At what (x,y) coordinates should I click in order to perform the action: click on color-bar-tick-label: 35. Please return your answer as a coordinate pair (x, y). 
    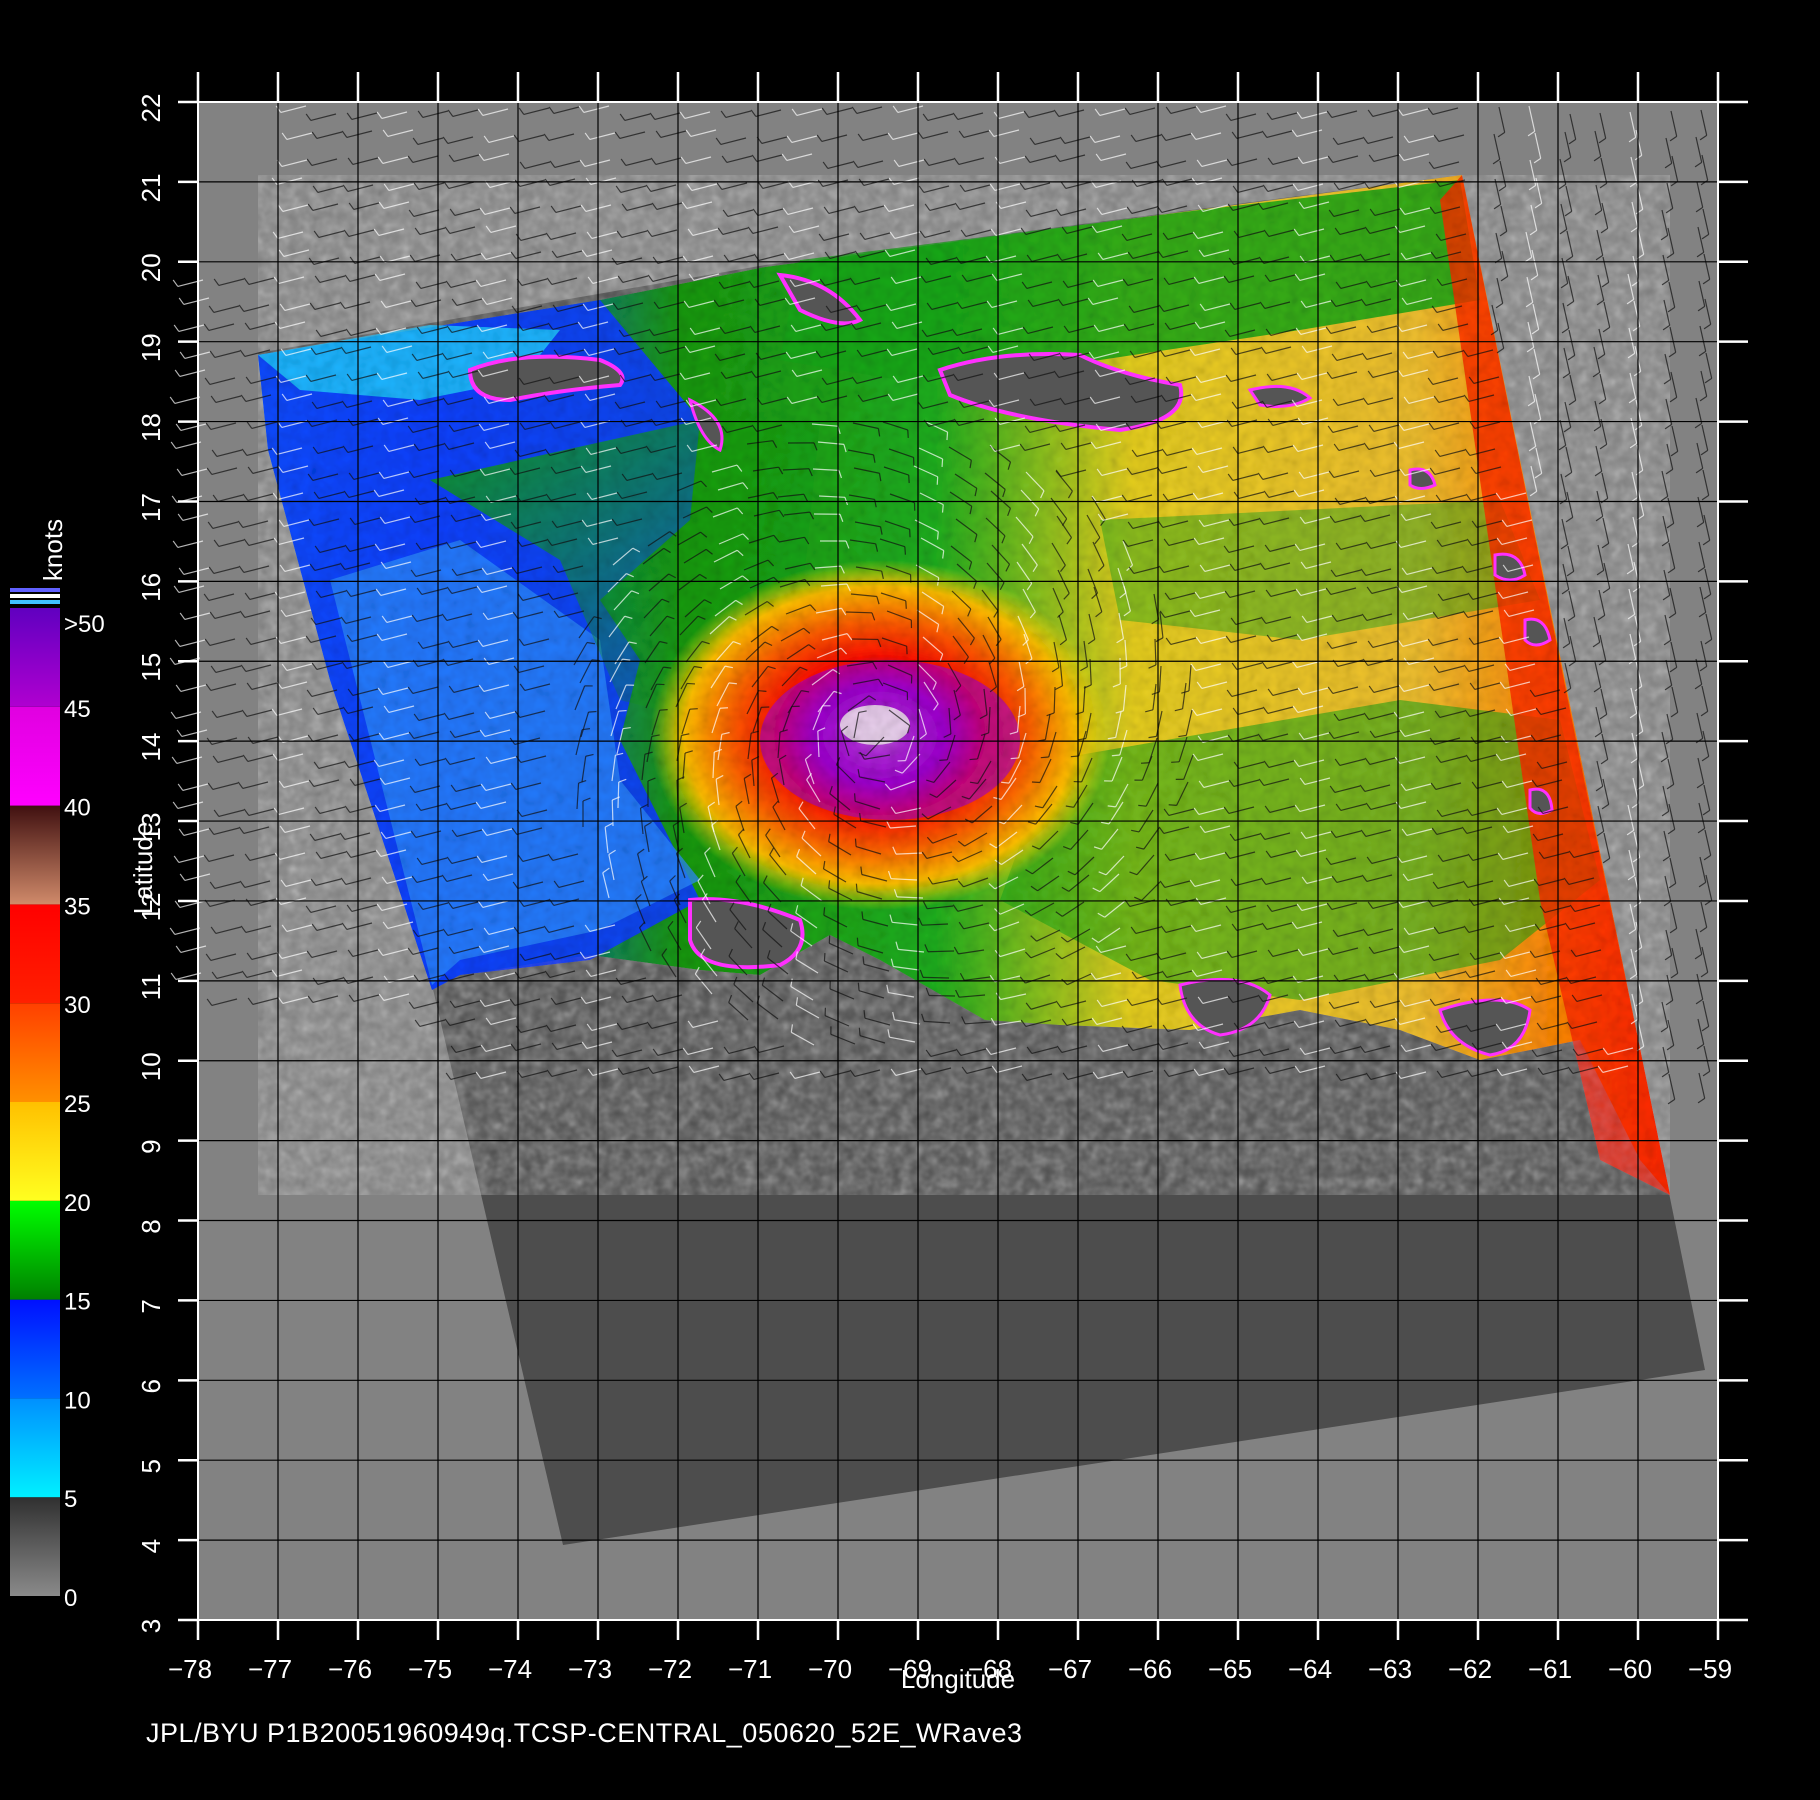
    Looking at the image, I should click on (77, 906).